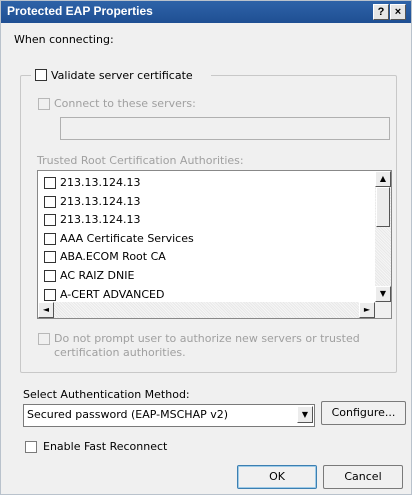 This screenshot has height=495, width=412. What do you see at coordinates (46, 310) in the screenshot?
I see `scroll-left-button: ◄` at bounding box center [46, 310].